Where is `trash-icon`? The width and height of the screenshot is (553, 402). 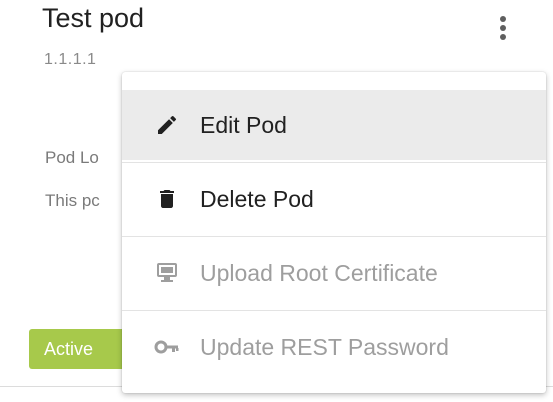 trash-icon is located at coordinates (167, 199).